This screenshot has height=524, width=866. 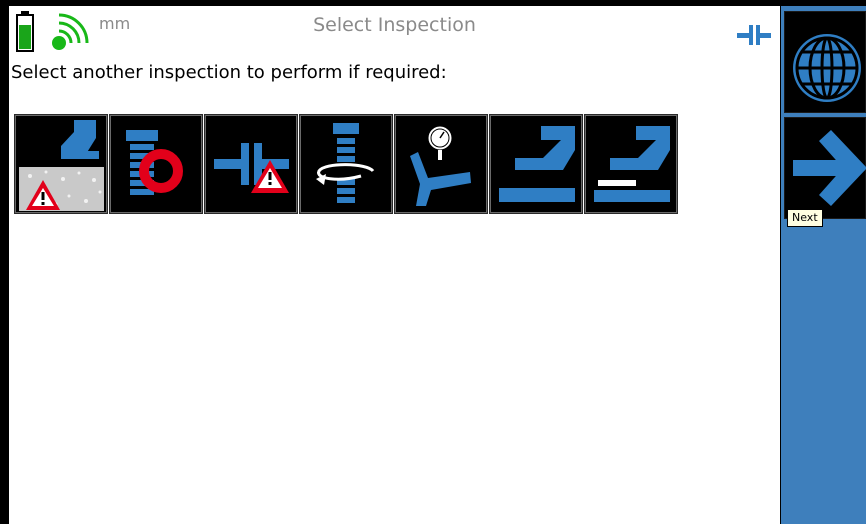 I want to click on weld-angle-with-gap-icon, so click(x=632, y=164).